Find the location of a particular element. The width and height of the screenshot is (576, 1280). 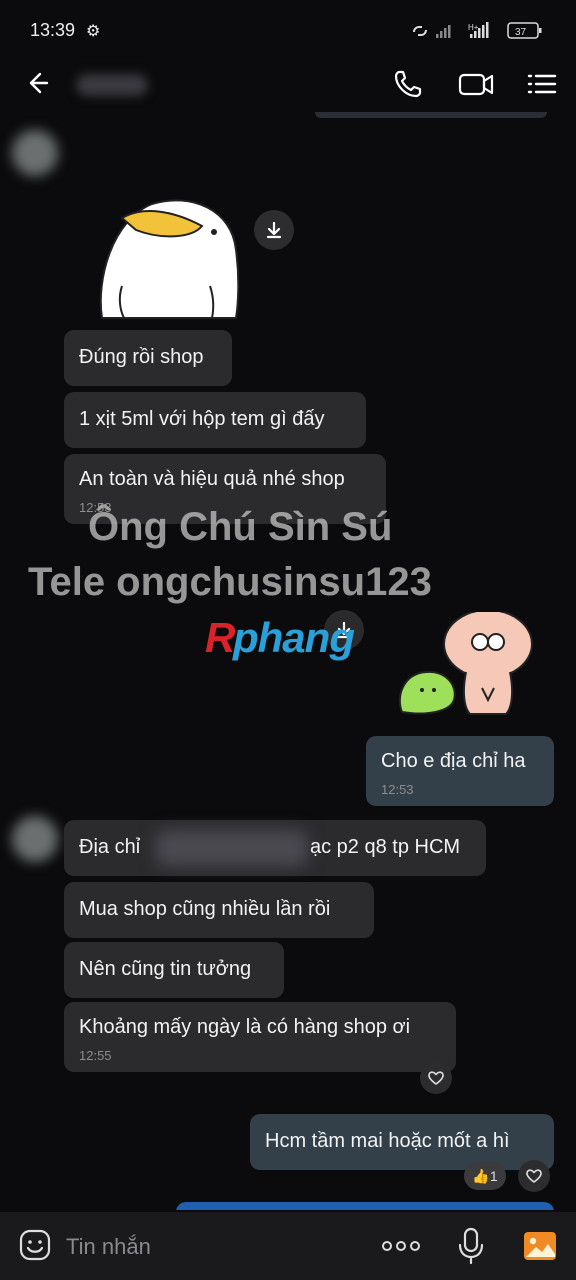

watermark-line1: Ông Chú Sìn Sú is located at coordinates (240, 527).